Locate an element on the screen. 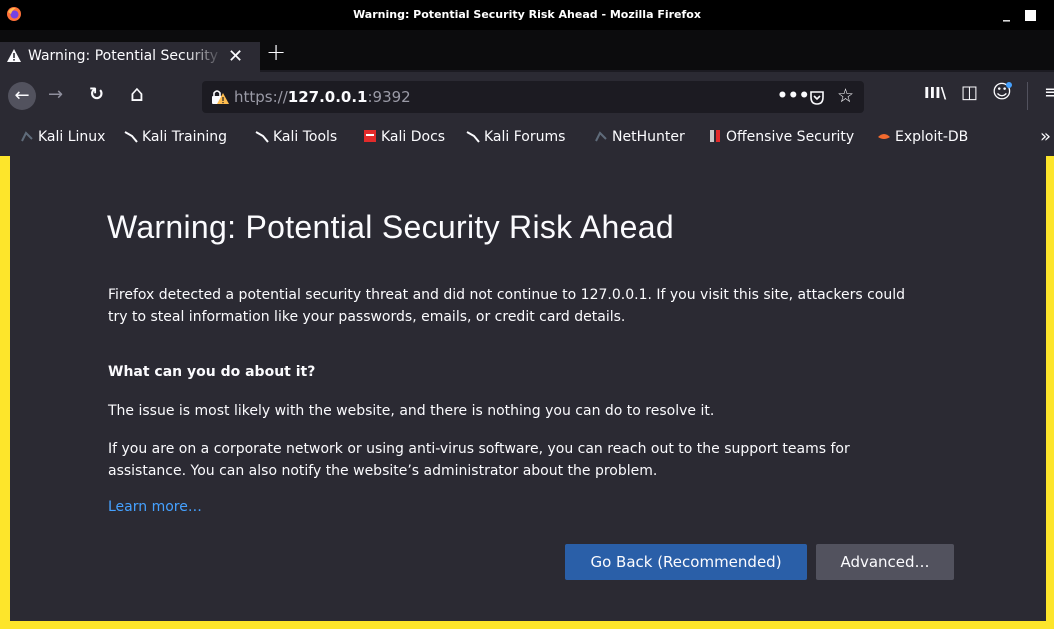  tab-close-button: ✕ is located at coordinates (235, 56).